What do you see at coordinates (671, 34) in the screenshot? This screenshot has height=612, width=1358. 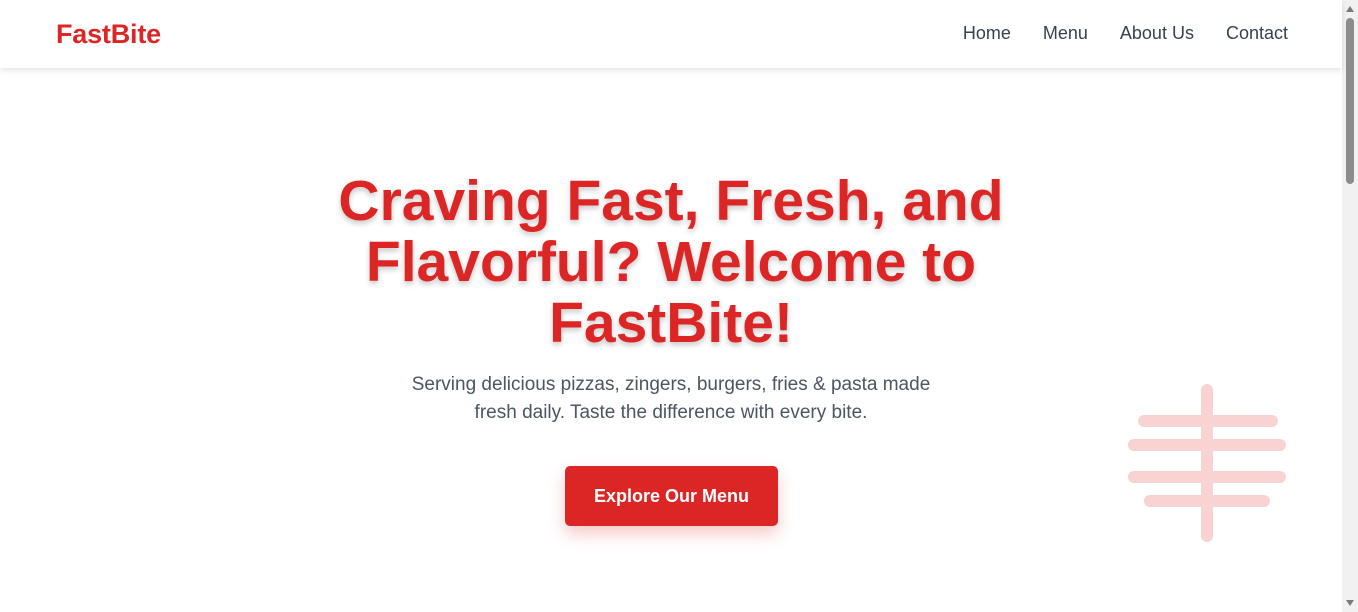 I see `site-header: FastBite Home Menu About Us Contact` at bounding box center [671, 34].